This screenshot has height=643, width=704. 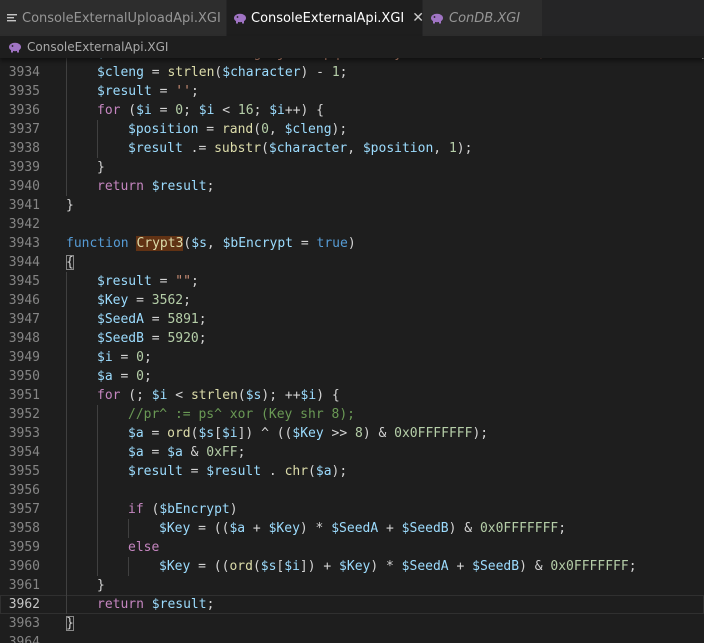 What do you see at coordinates (352, 547) in the screenshot?
I see `code-line: 3959 else` at bounding box center [352, 547].